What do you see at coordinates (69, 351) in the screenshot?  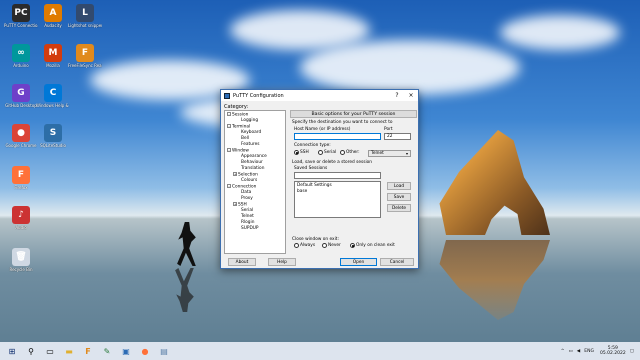 I see `file-explorer-icon: ▬` at bounding box center [69, 351].